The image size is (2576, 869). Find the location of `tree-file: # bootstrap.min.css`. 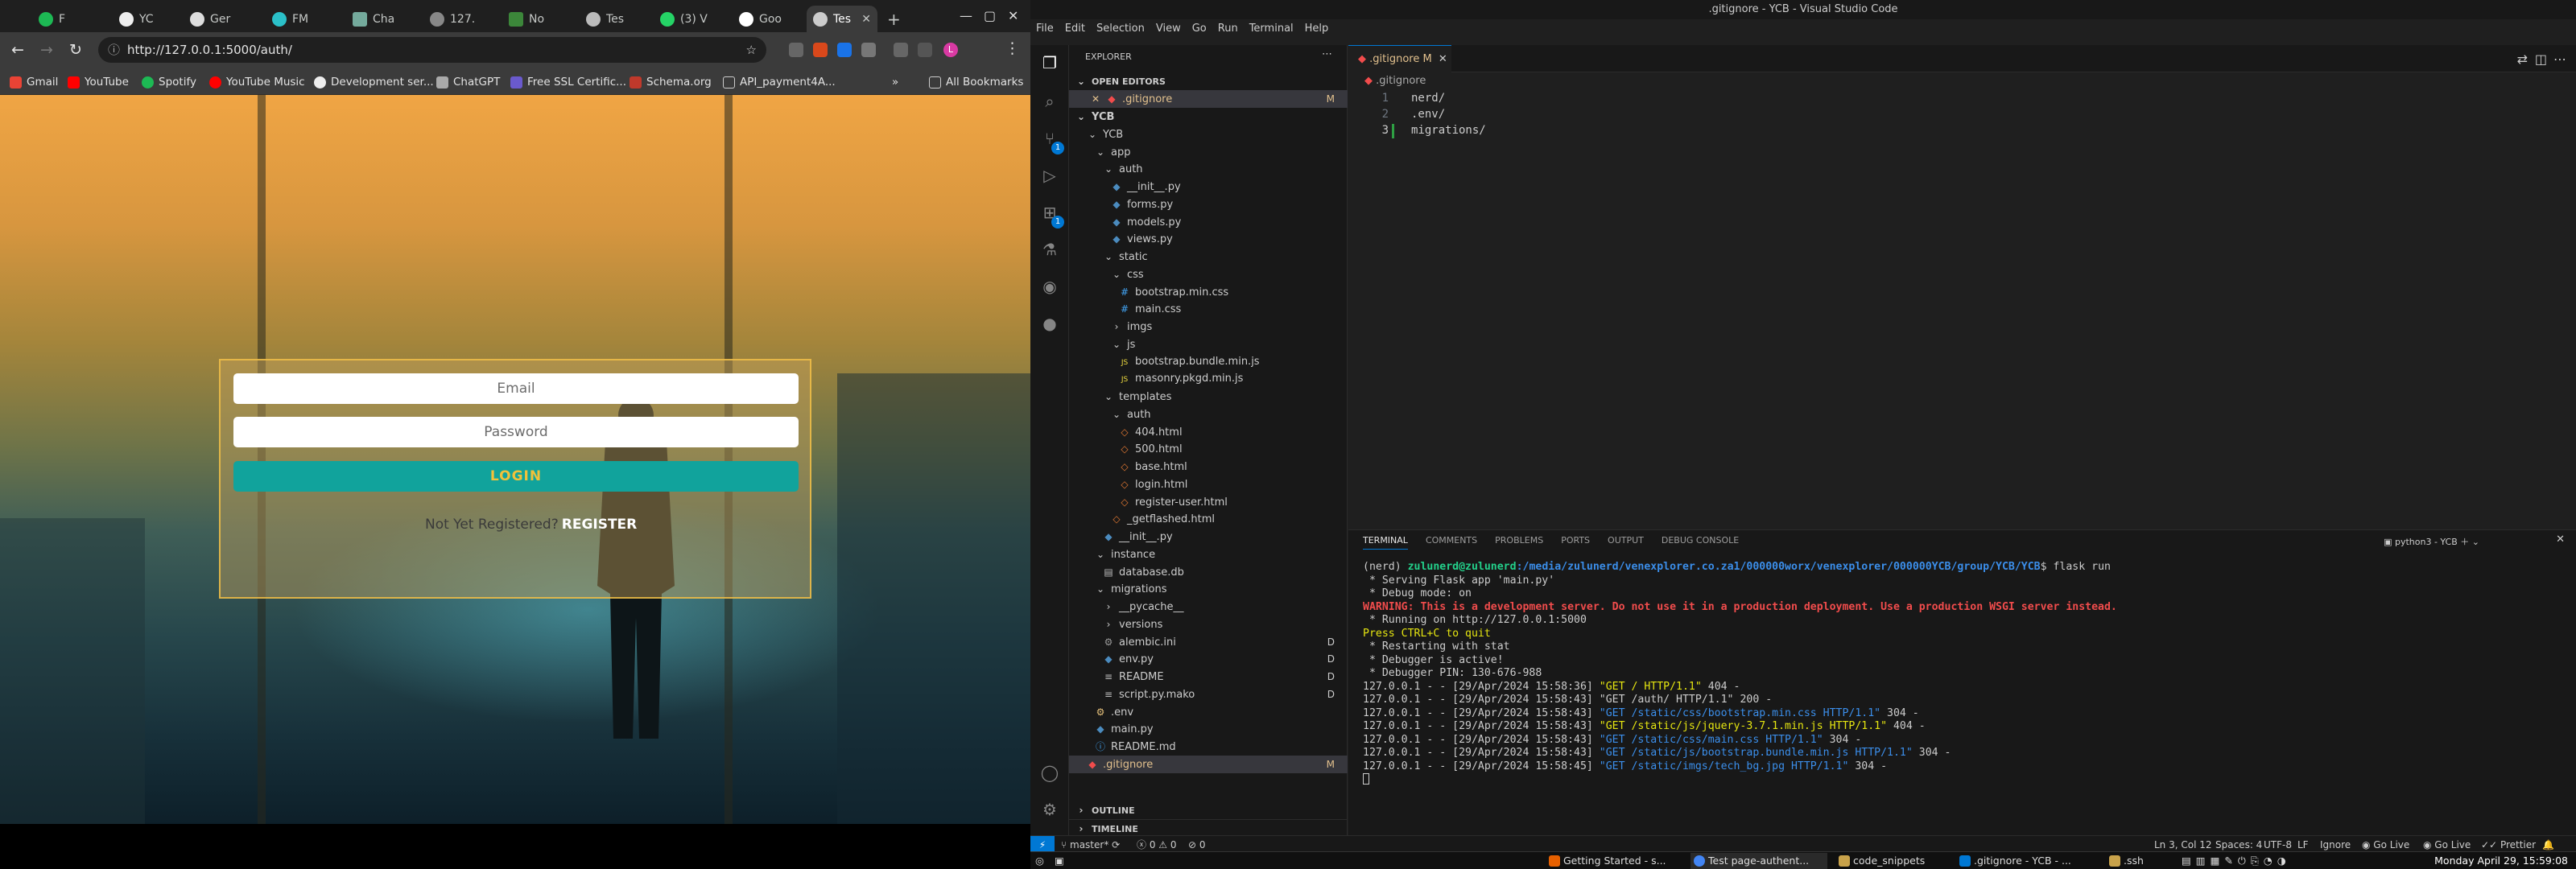

tree-file: # bootstrap.min.css is located at coordinates (1208, 292).